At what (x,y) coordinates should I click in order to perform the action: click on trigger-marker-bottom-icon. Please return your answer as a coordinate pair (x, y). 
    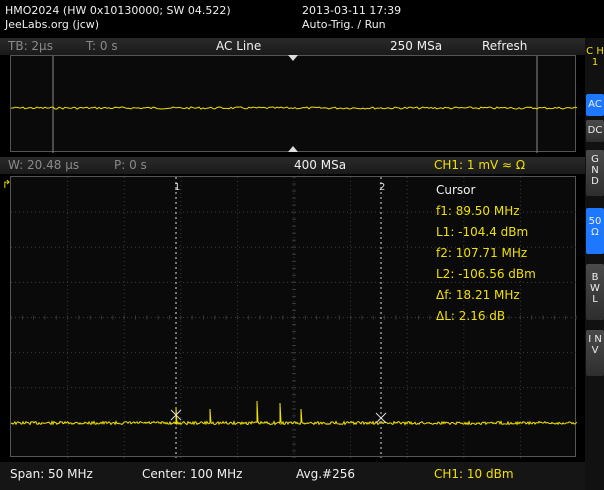
    Looking at the image, I should click on (293, 149).